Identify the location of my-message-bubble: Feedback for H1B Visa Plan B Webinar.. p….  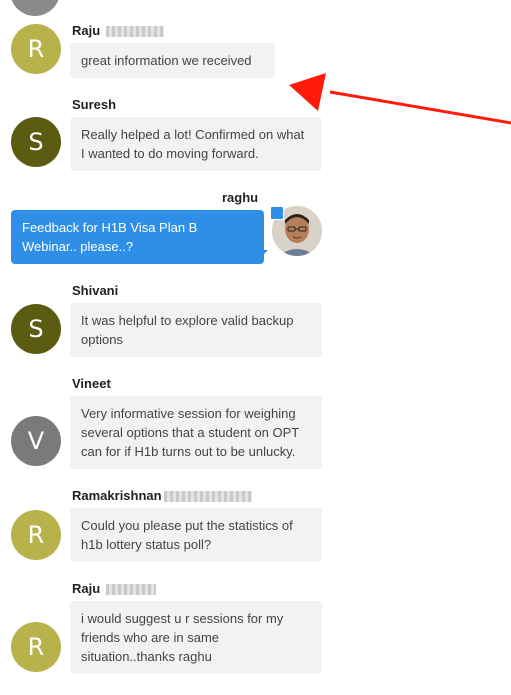
(137, 237).